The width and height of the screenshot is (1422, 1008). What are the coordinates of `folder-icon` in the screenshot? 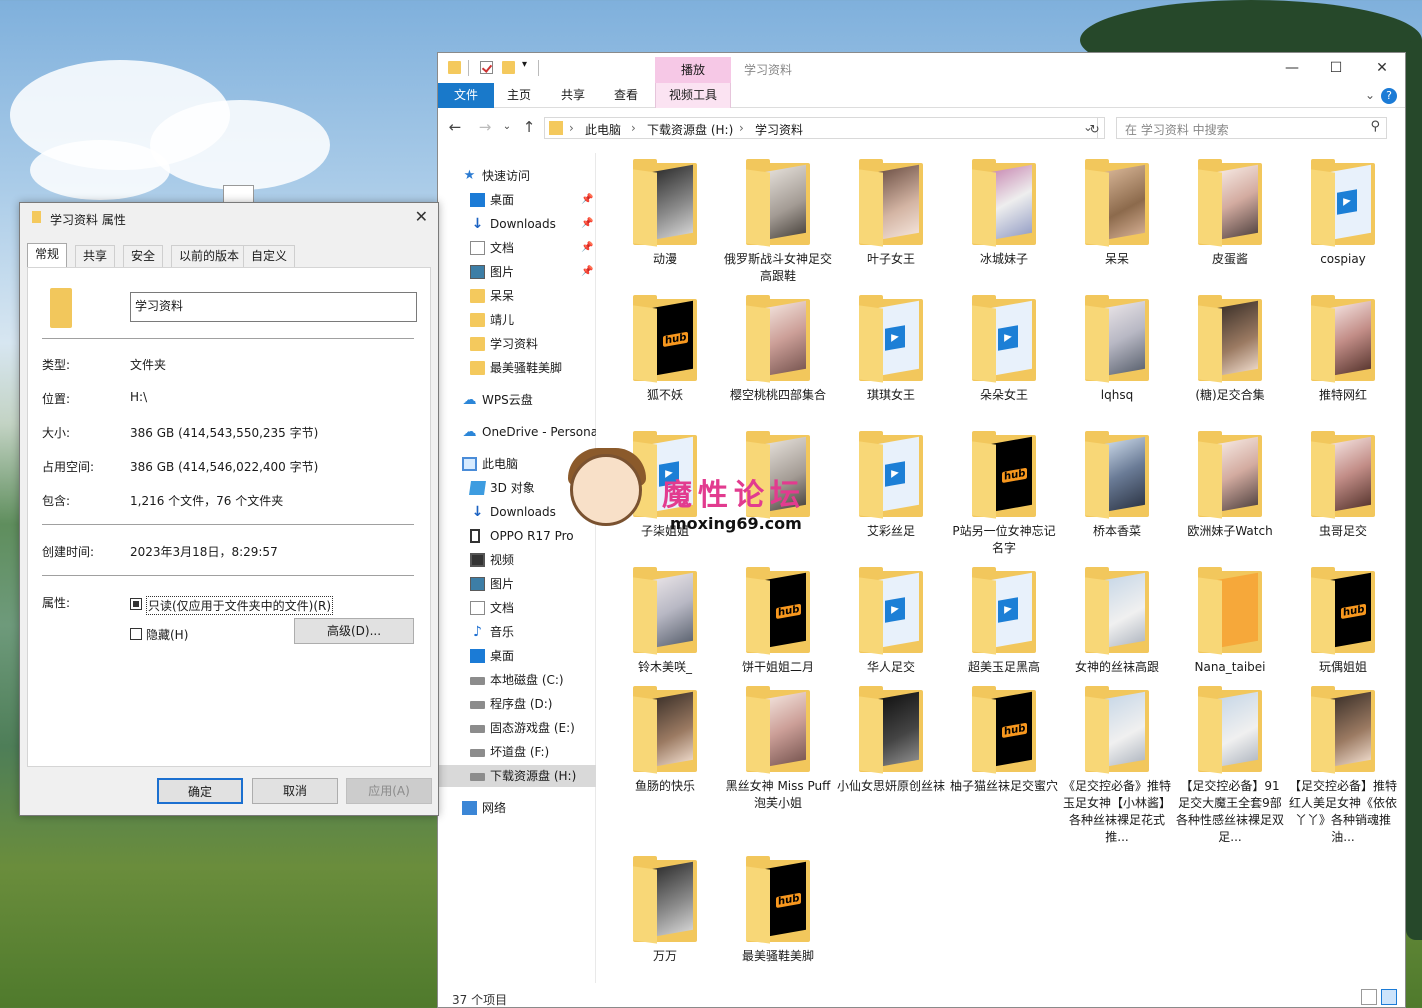 It's located at (1117, 339).